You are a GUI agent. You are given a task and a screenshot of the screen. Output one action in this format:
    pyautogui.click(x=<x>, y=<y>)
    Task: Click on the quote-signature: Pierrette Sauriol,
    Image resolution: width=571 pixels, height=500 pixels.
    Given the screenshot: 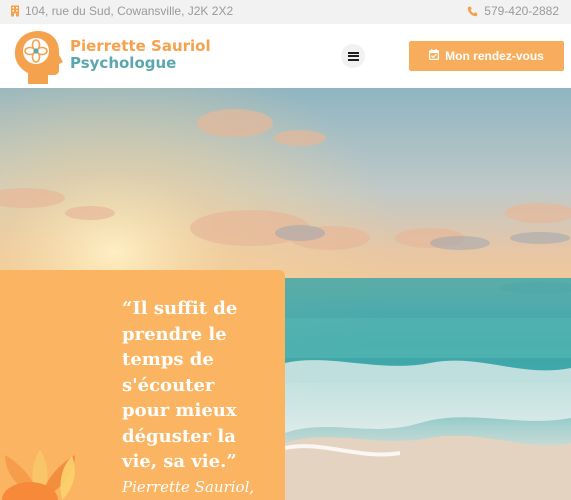 What is the action you would take?
    pyautogui.click(x=188, y=487)
    